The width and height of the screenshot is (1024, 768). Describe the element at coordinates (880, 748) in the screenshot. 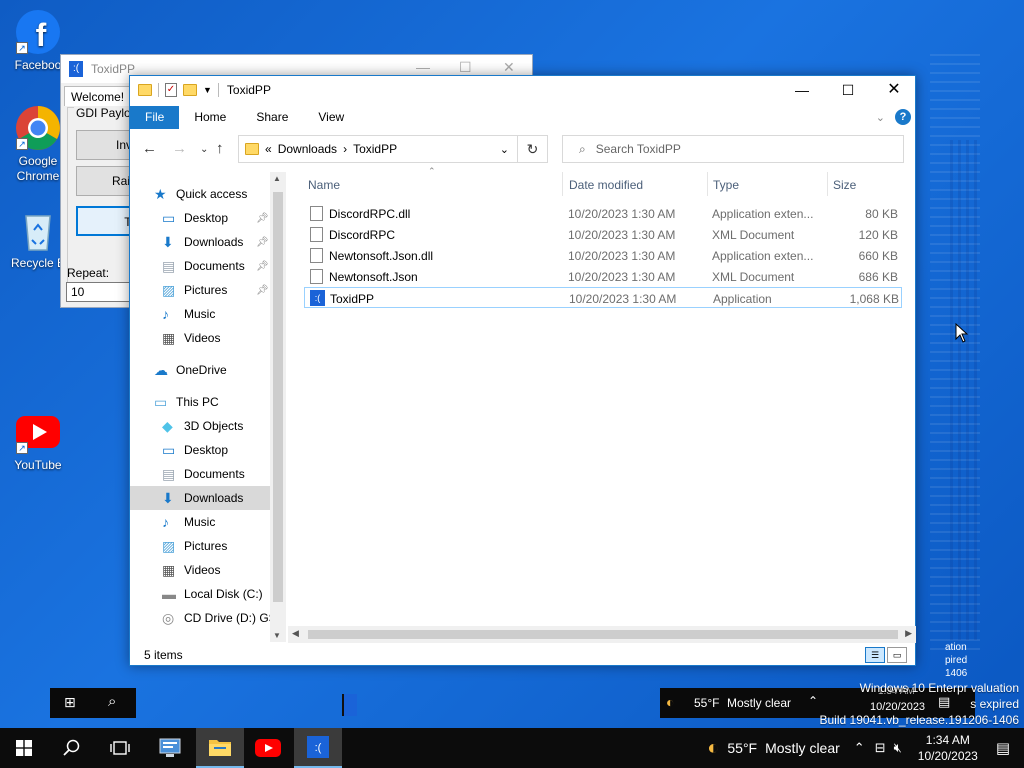

I see `network-icon: ⊟` at that location.